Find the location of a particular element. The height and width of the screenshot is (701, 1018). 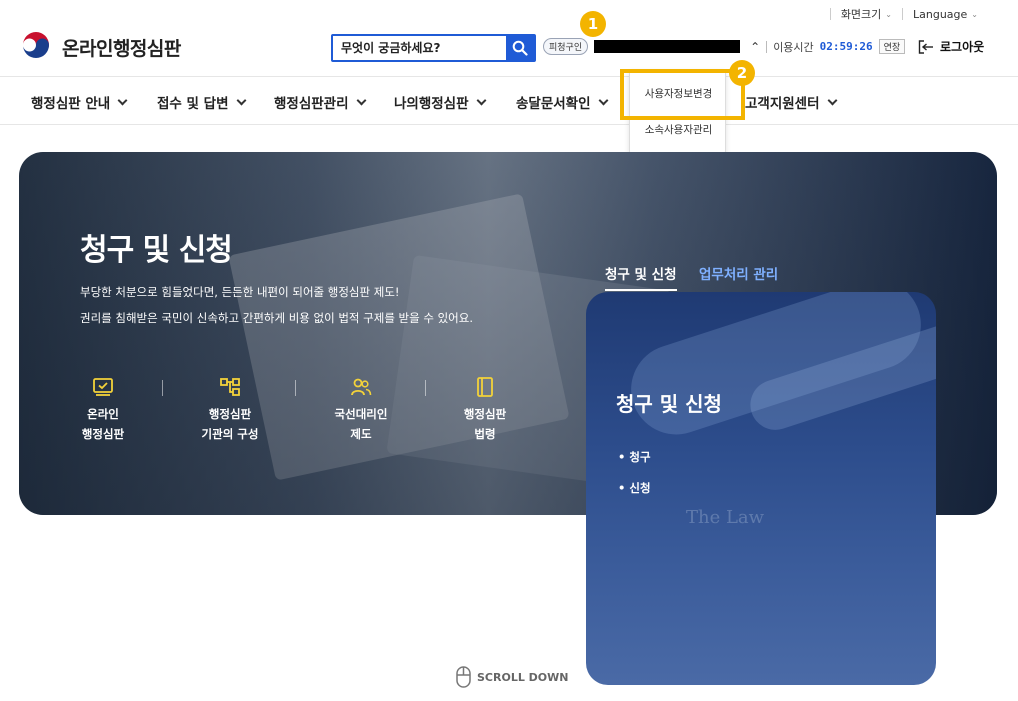

nav-item-label: 행정심판관리 is located at coordinates (311, 104).